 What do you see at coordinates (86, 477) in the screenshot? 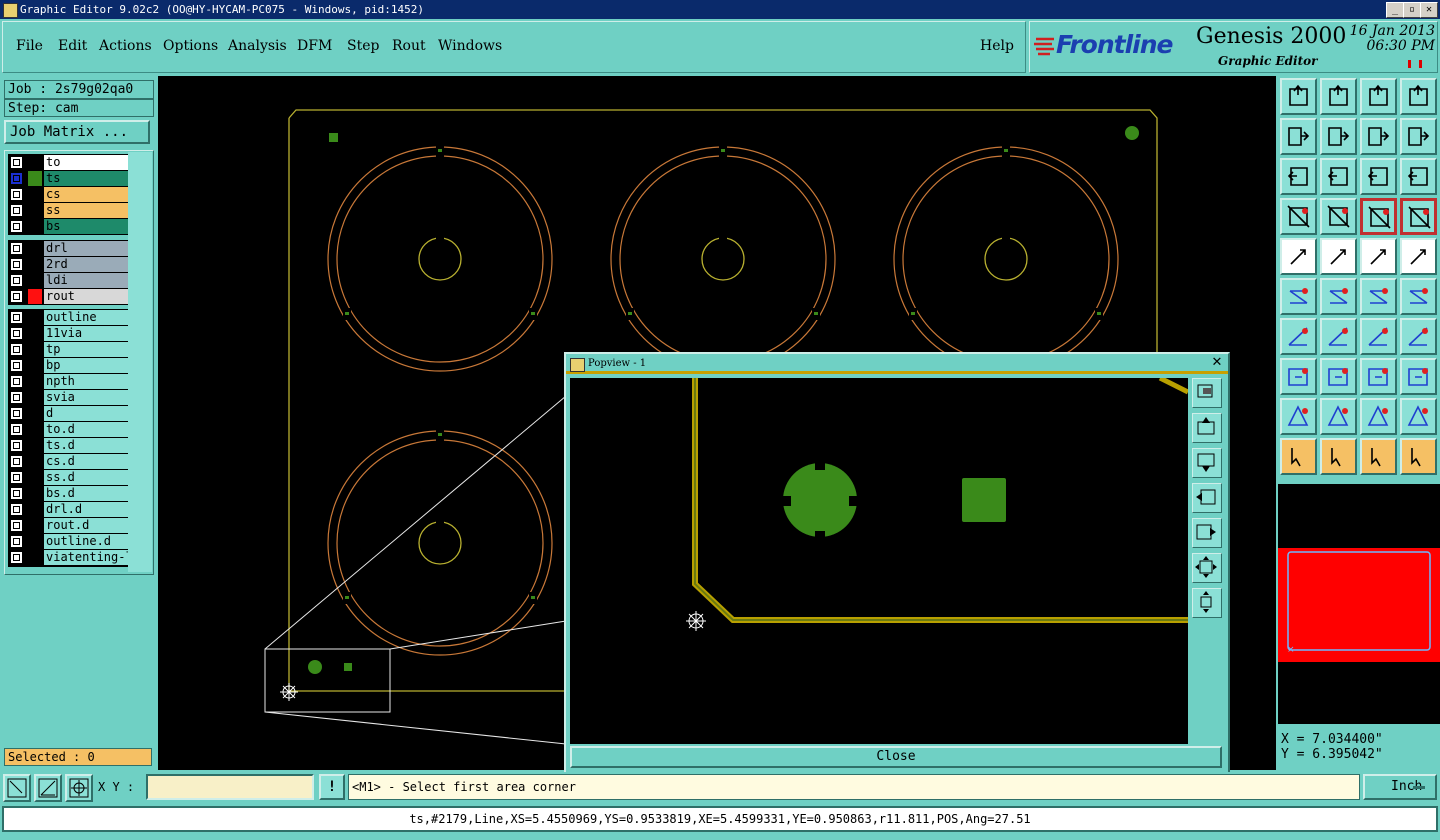
I see `layer-name: ss.d` at bounding box center [86, 477].